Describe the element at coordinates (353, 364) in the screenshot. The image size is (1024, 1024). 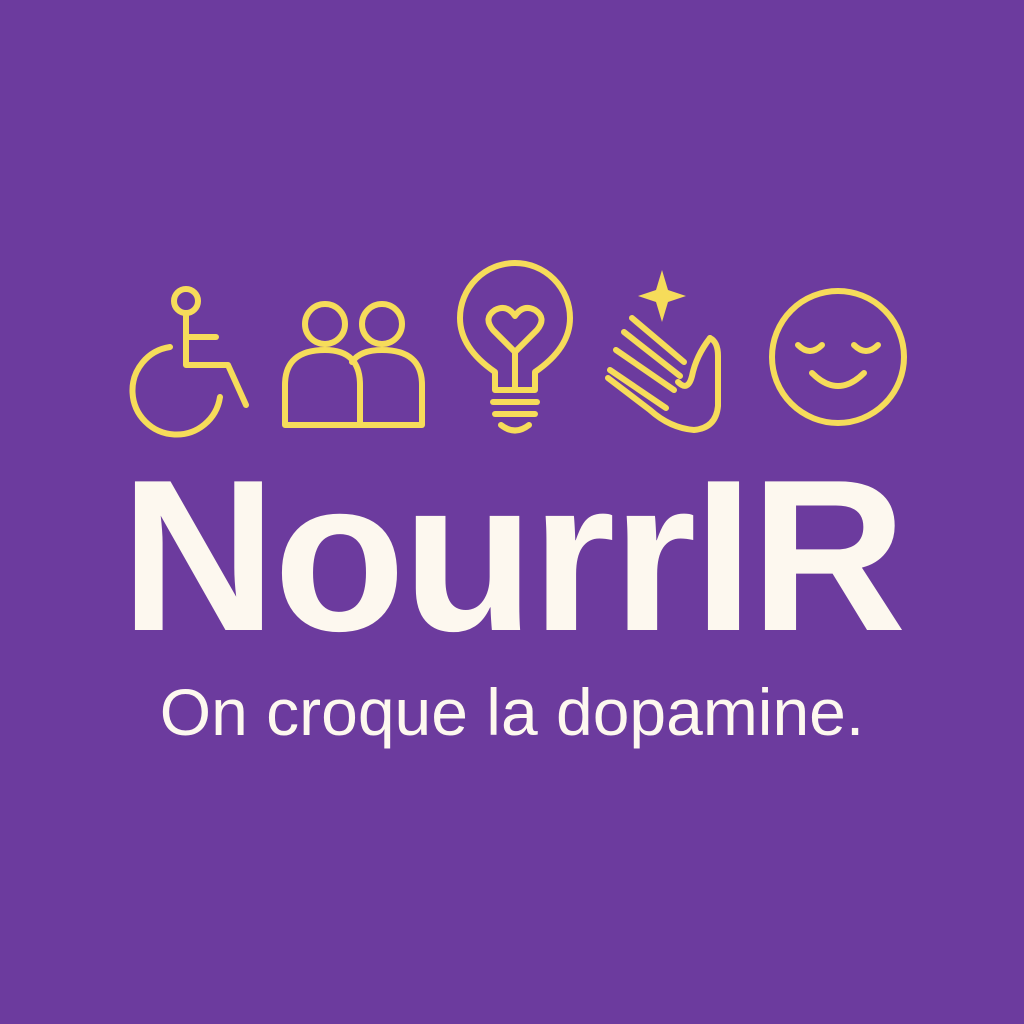
I see `two-people-icon` at that location.